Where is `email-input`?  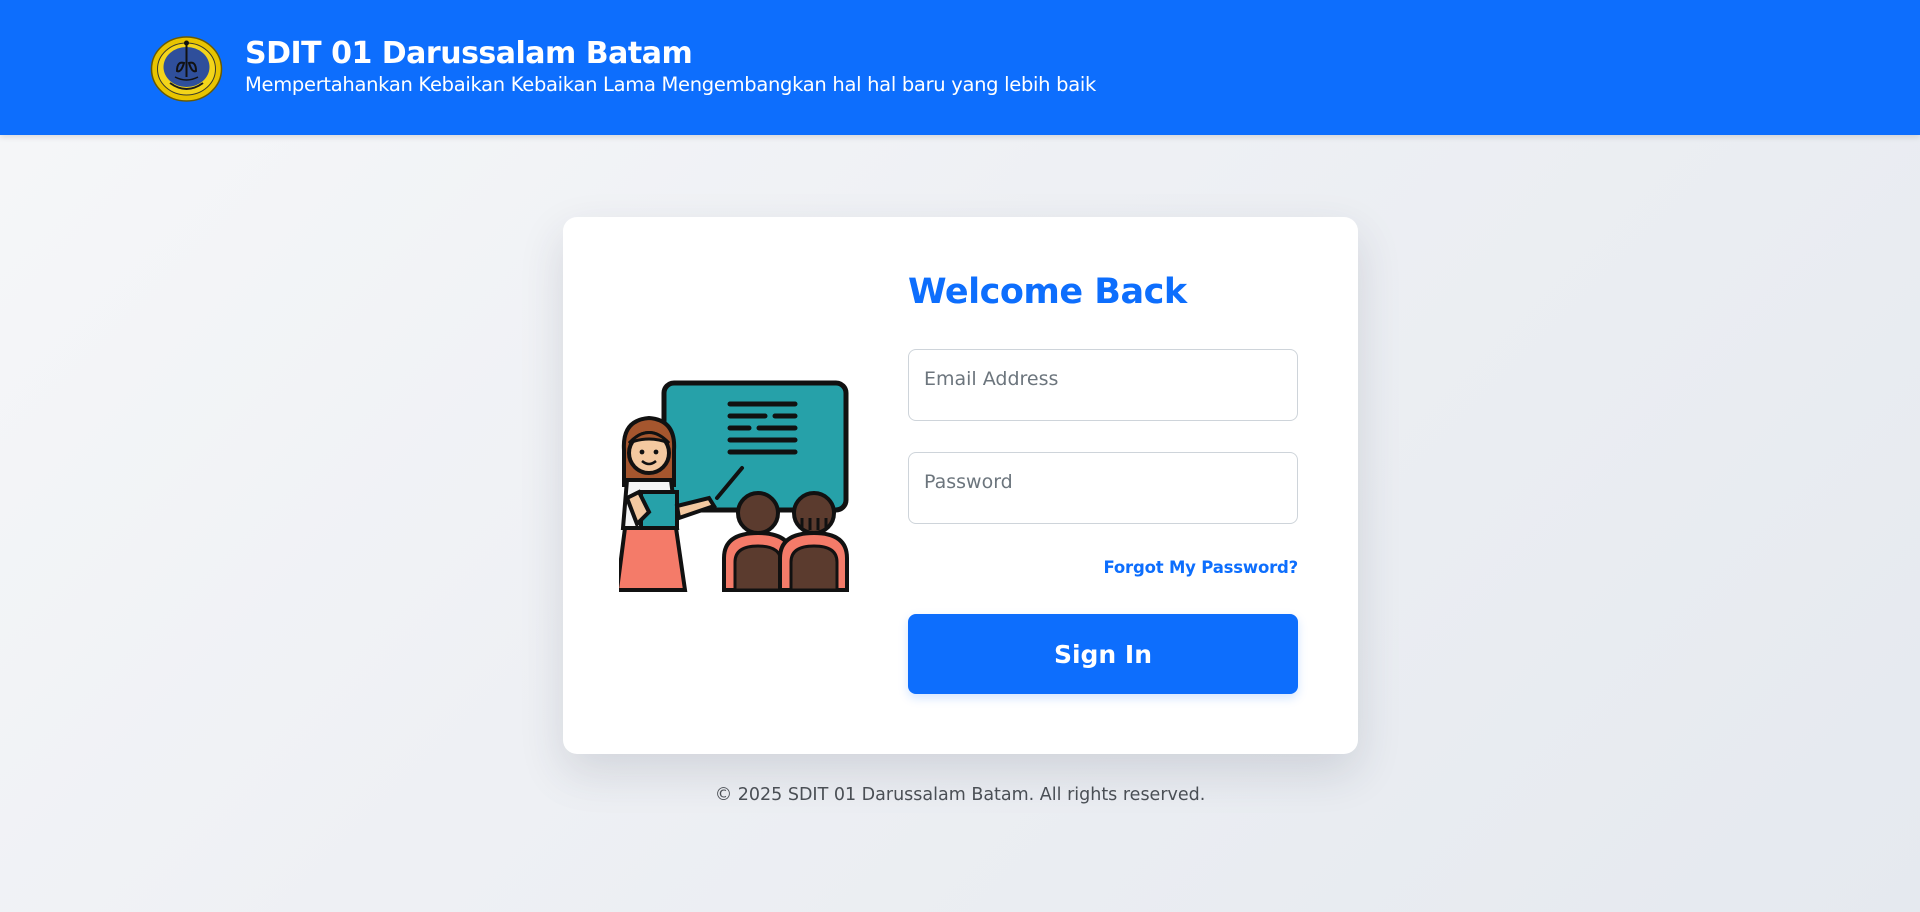
email-input is located at coordinates (1103, 385).